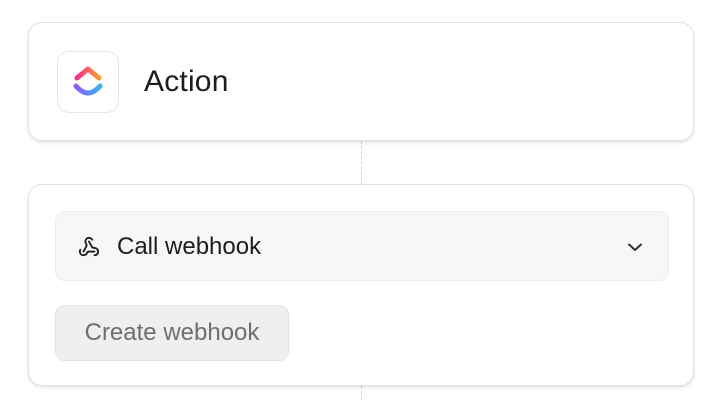 Image resolution: width=714 pixels, height=400 pixels. I want to click on clickup-logo-icon, so click(88, 81).